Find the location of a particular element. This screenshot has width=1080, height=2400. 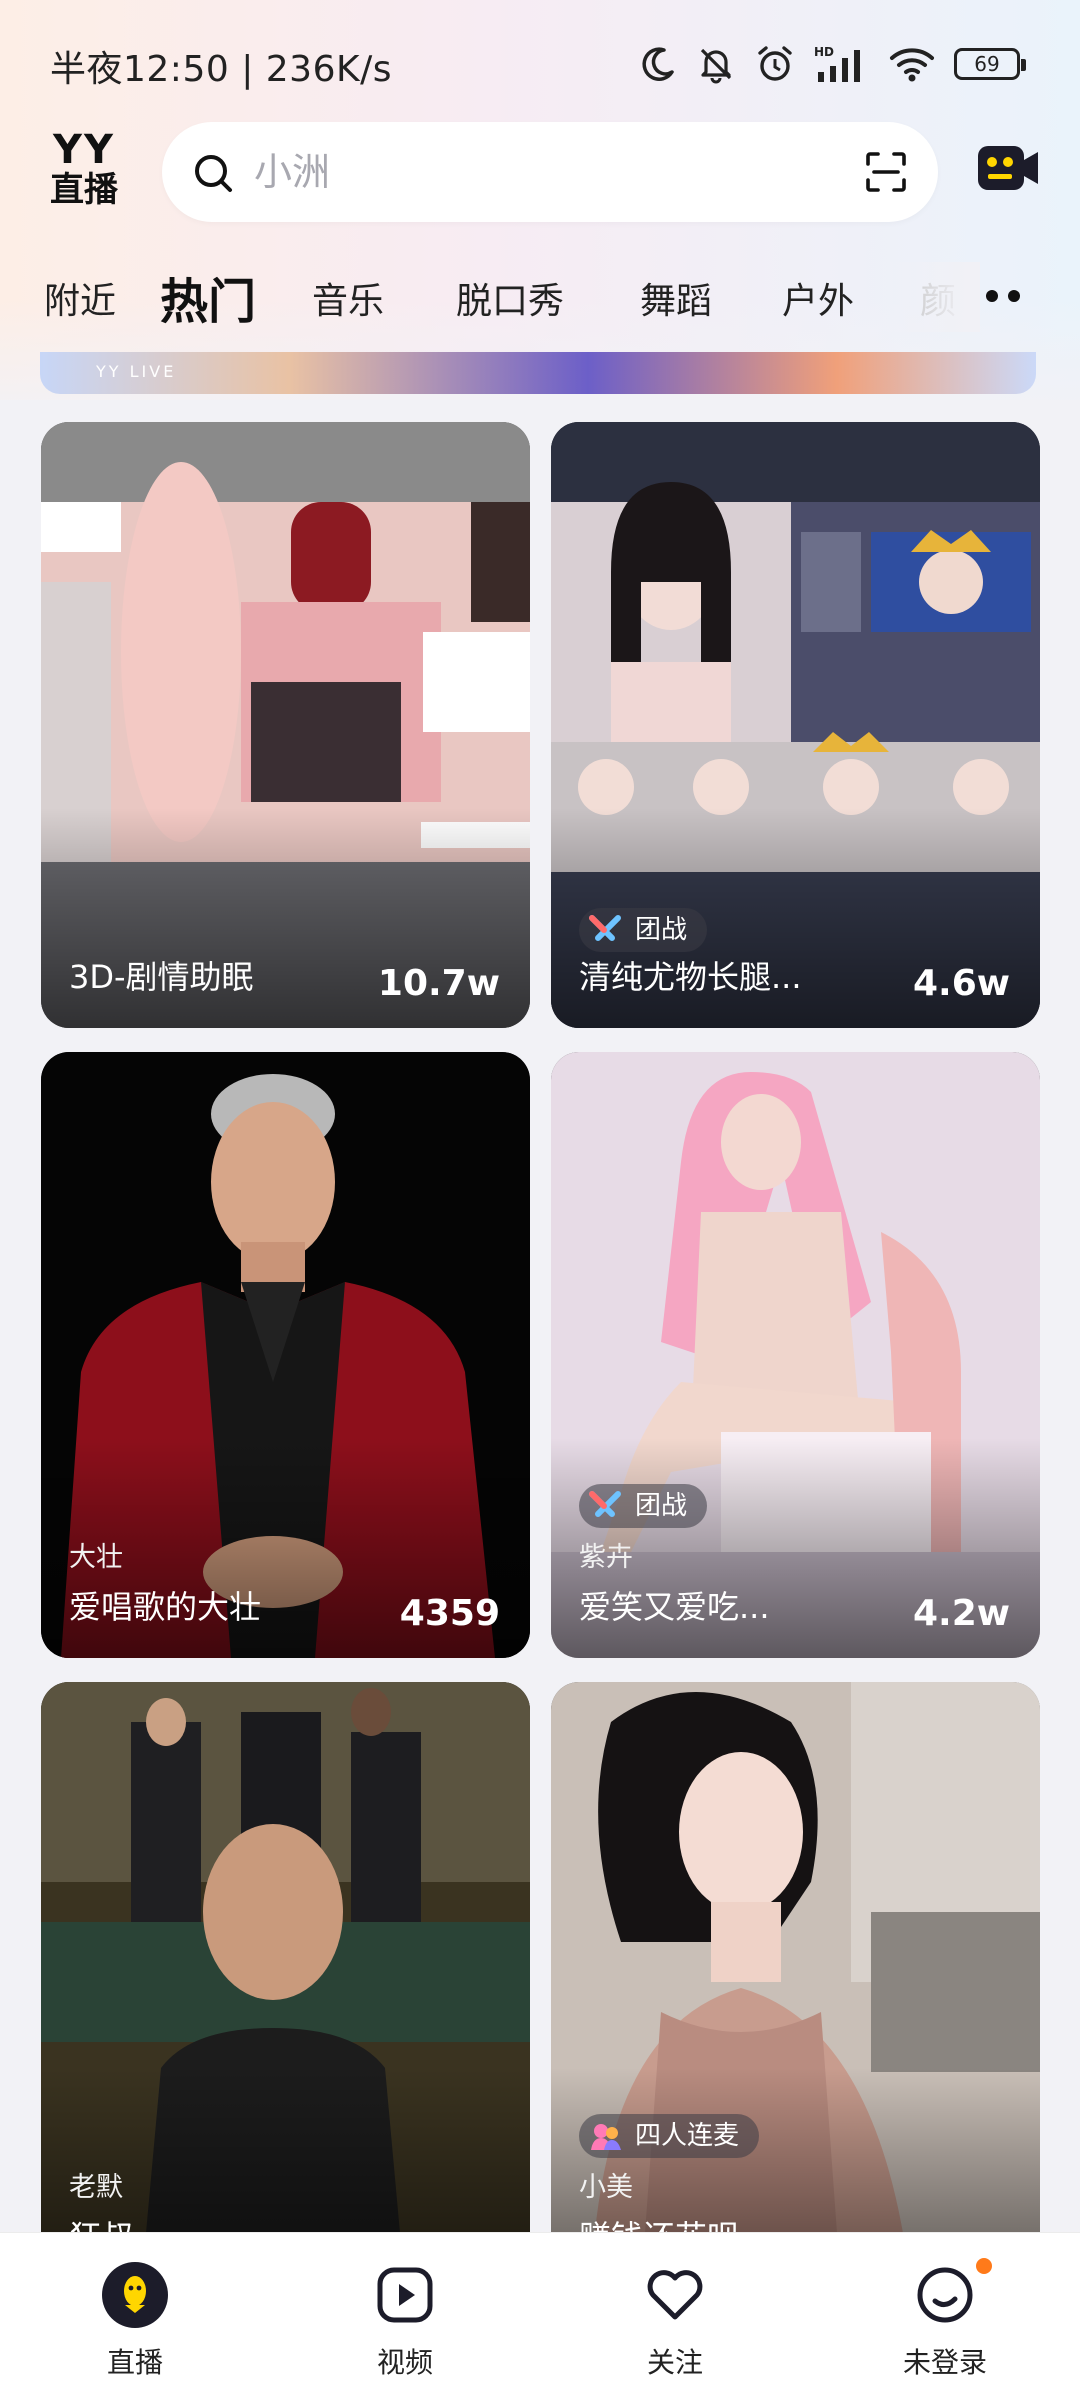

alarm-icon is located at coordinates (775, 64).